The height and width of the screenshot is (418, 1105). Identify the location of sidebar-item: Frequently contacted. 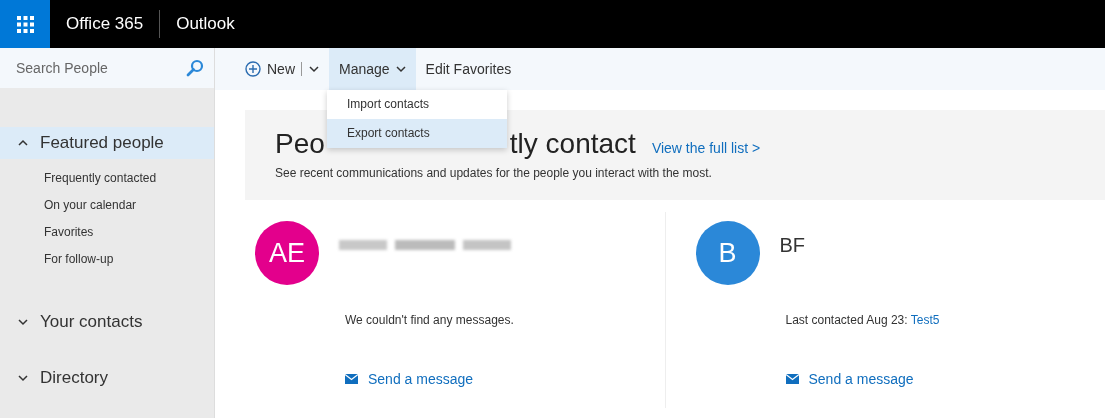
(129, 178).